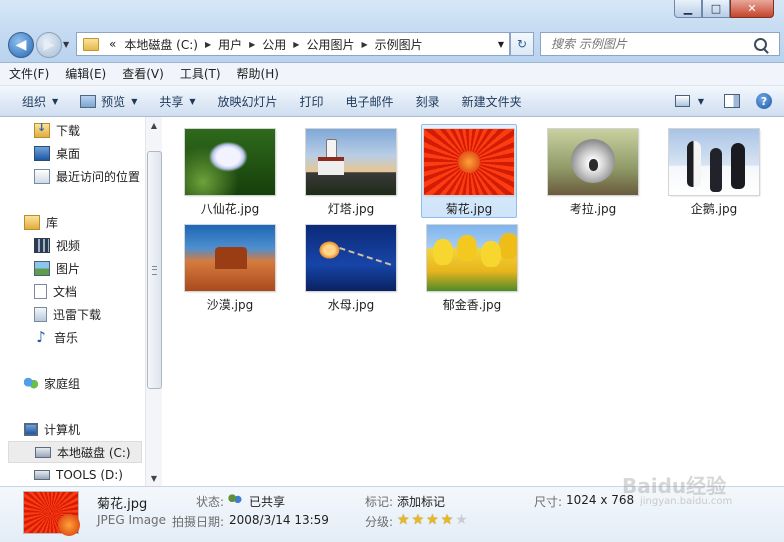 The image size is (784, 542). What do you see at coordinates (258, 74) in the screenshot?
I see `menu-help: 帮助(H)` at bounding box center [258, 74].